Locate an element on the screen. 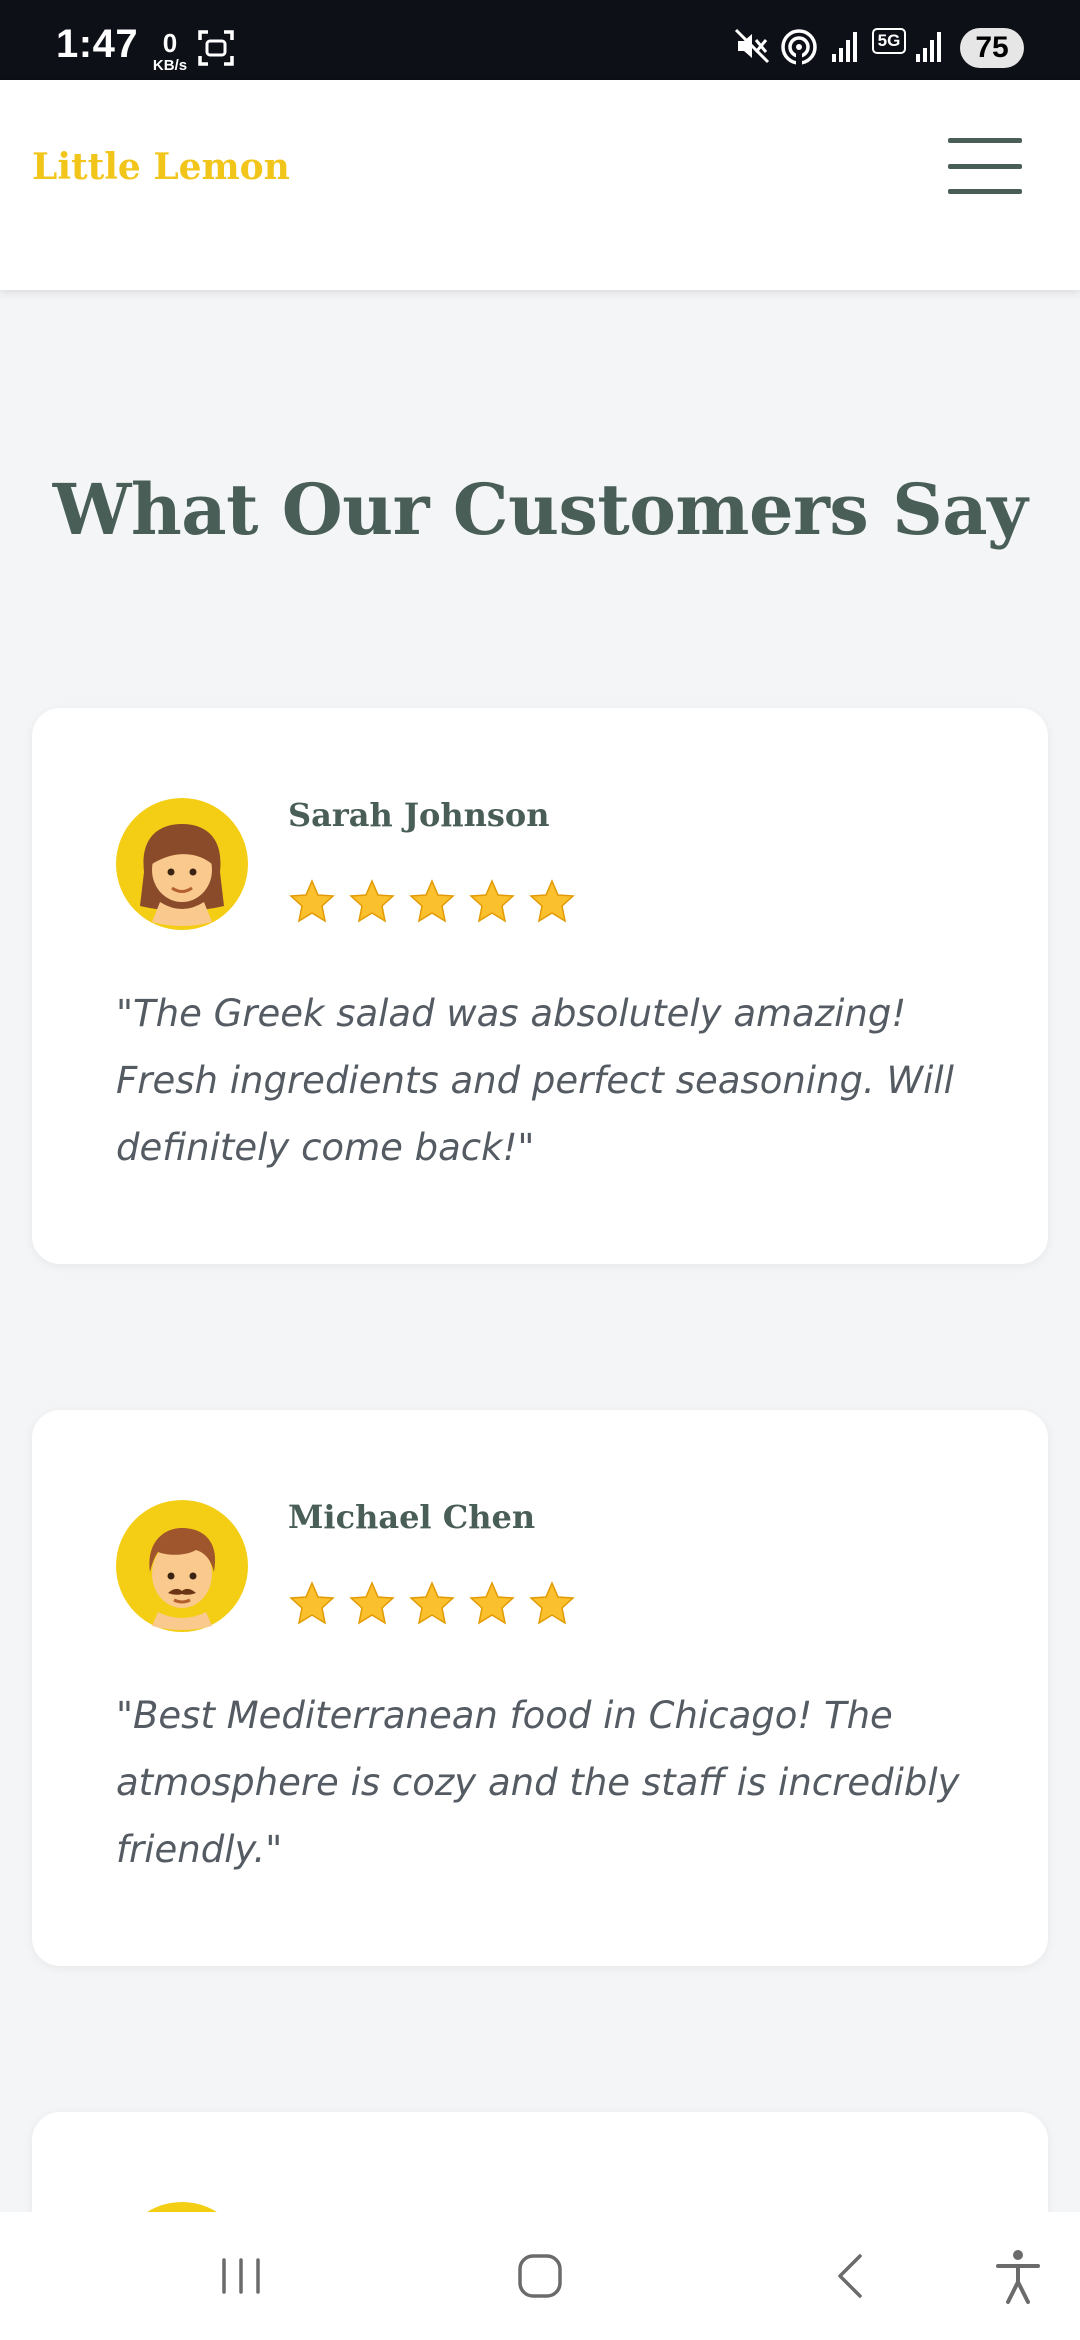 The image size is (1080, 2340). site-header: Little Lemon is located at coordinates (540, 185).